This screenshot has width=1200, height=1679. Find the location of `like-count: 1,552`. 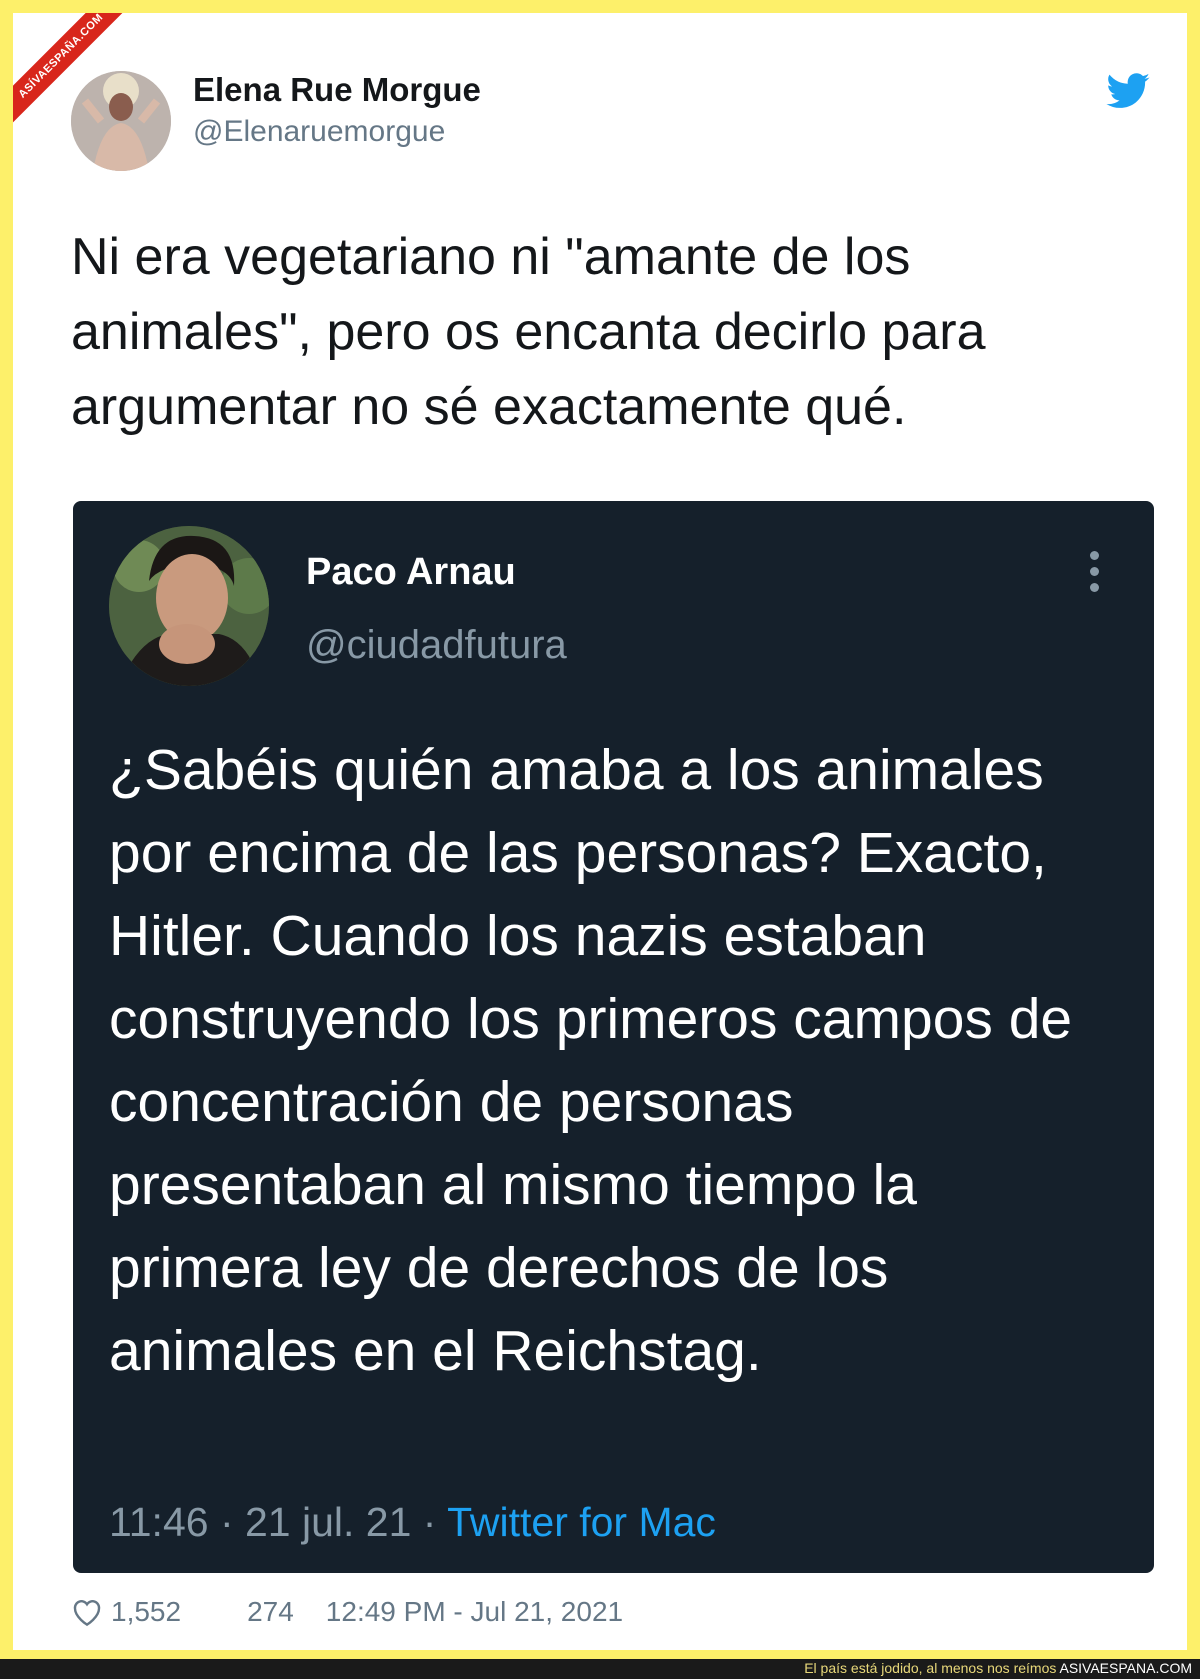

like-count: 1,552 is located at coordinates (146, 1612).